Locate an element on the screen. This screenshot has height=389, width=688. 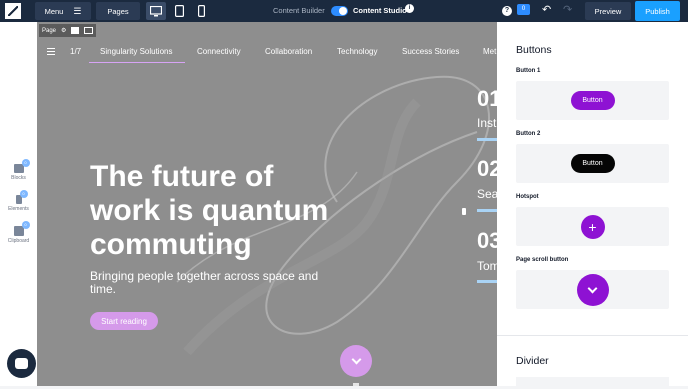
start-reading-label: Start reading is located at coordinates (124, 321).